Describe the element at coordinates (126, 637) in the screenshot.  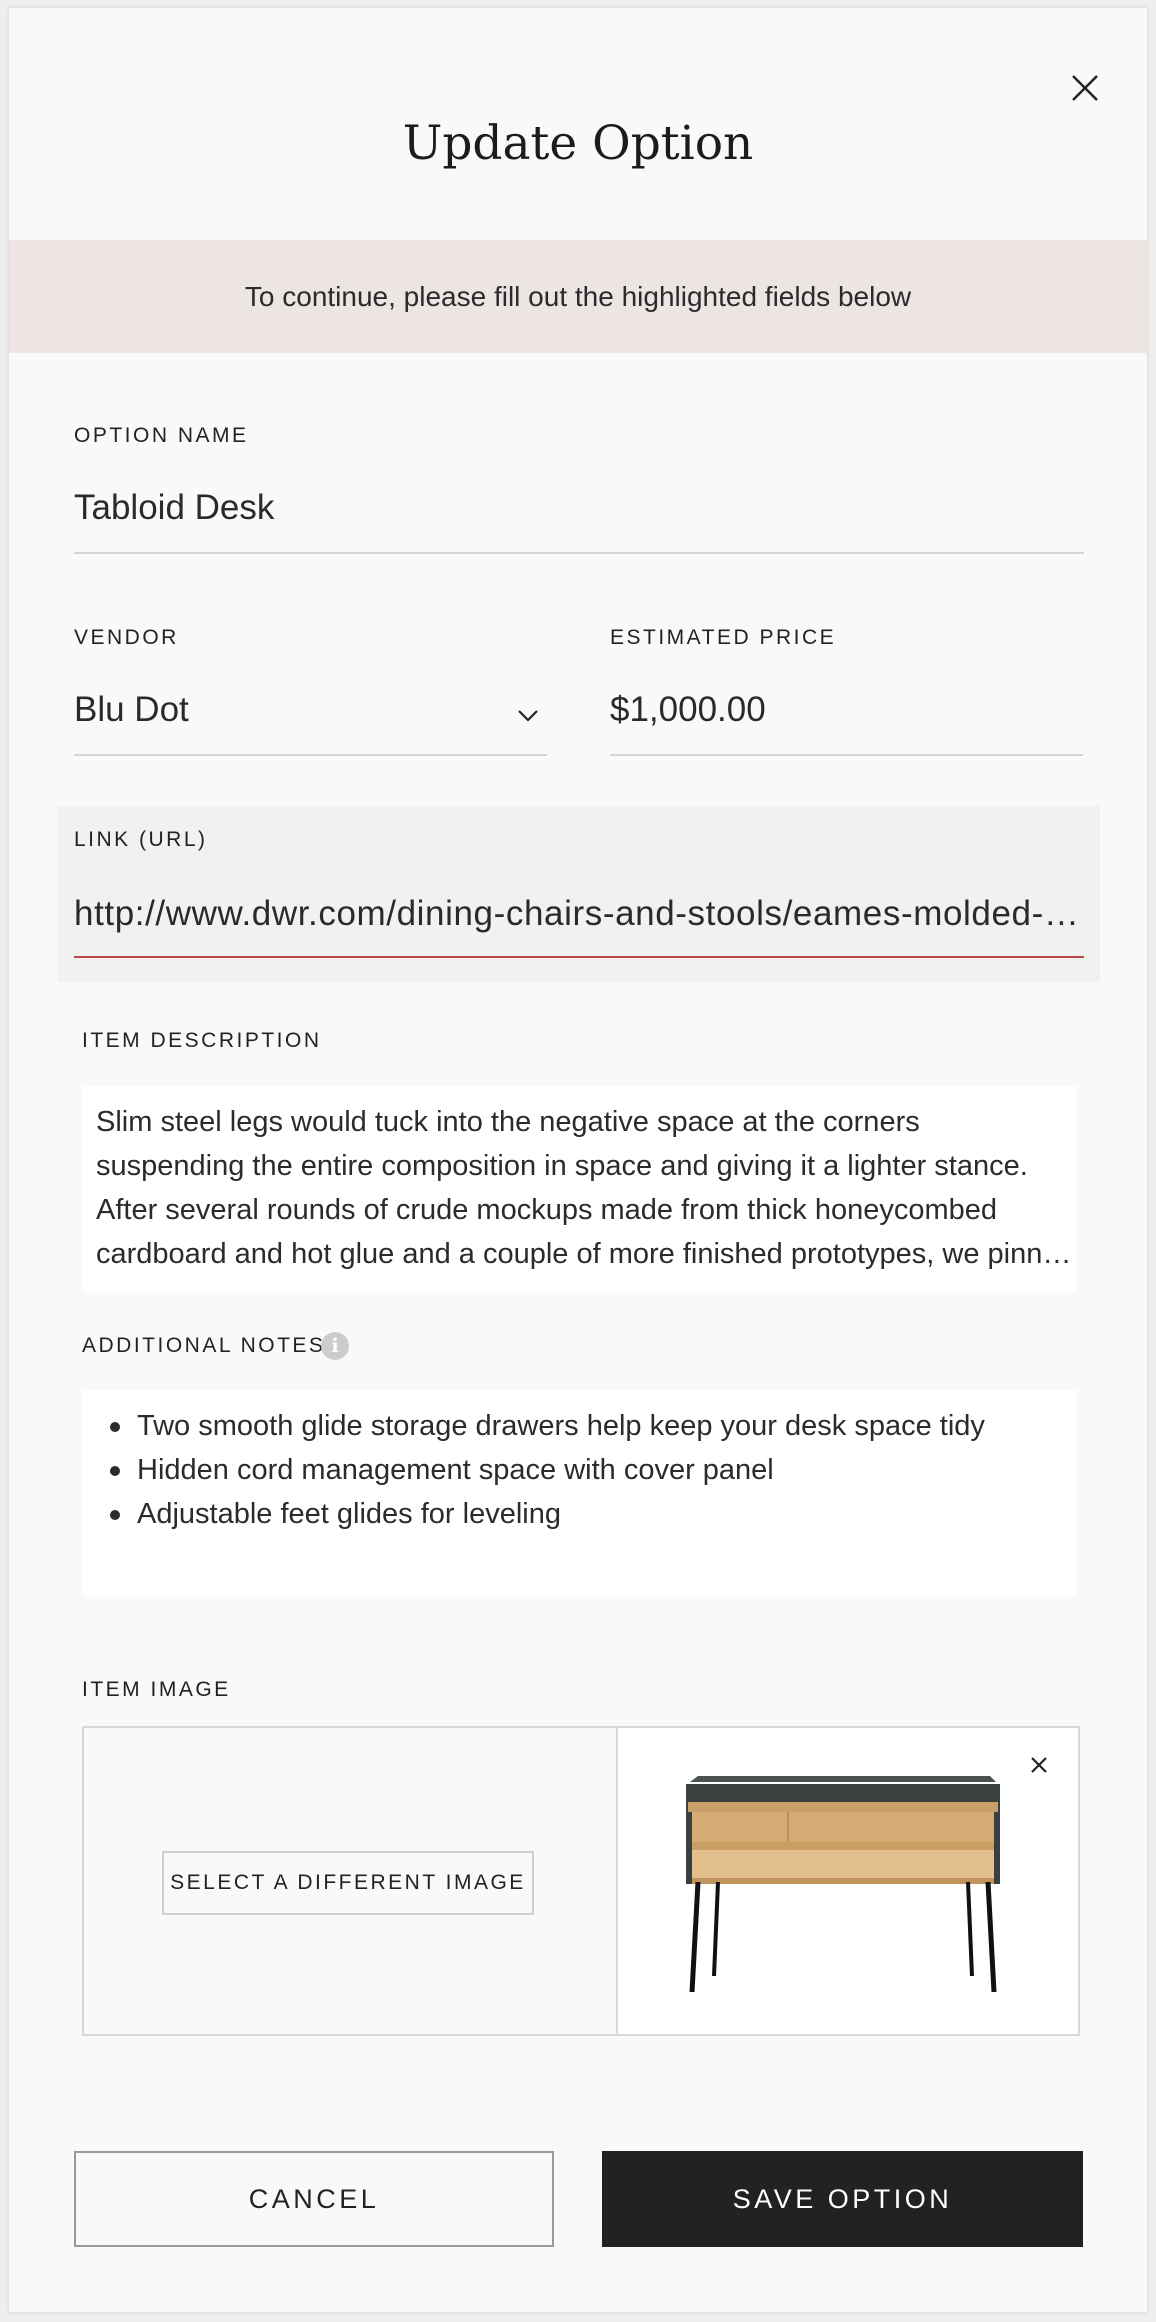
I see `vendor-label: VENDOR` at that location.